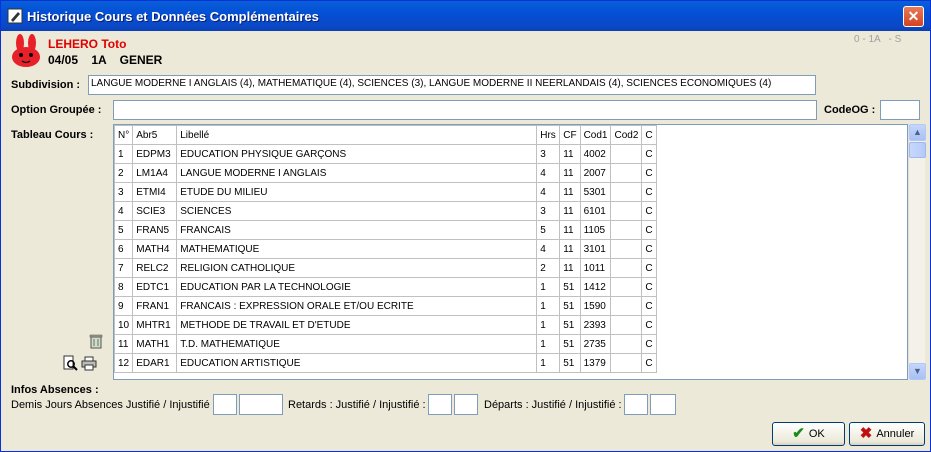 The height and width of the screenshot is (452, 931). Describe the element at coordinates (155, 268) in the screenshot. I see `cell-abr: RELC2` at that location.